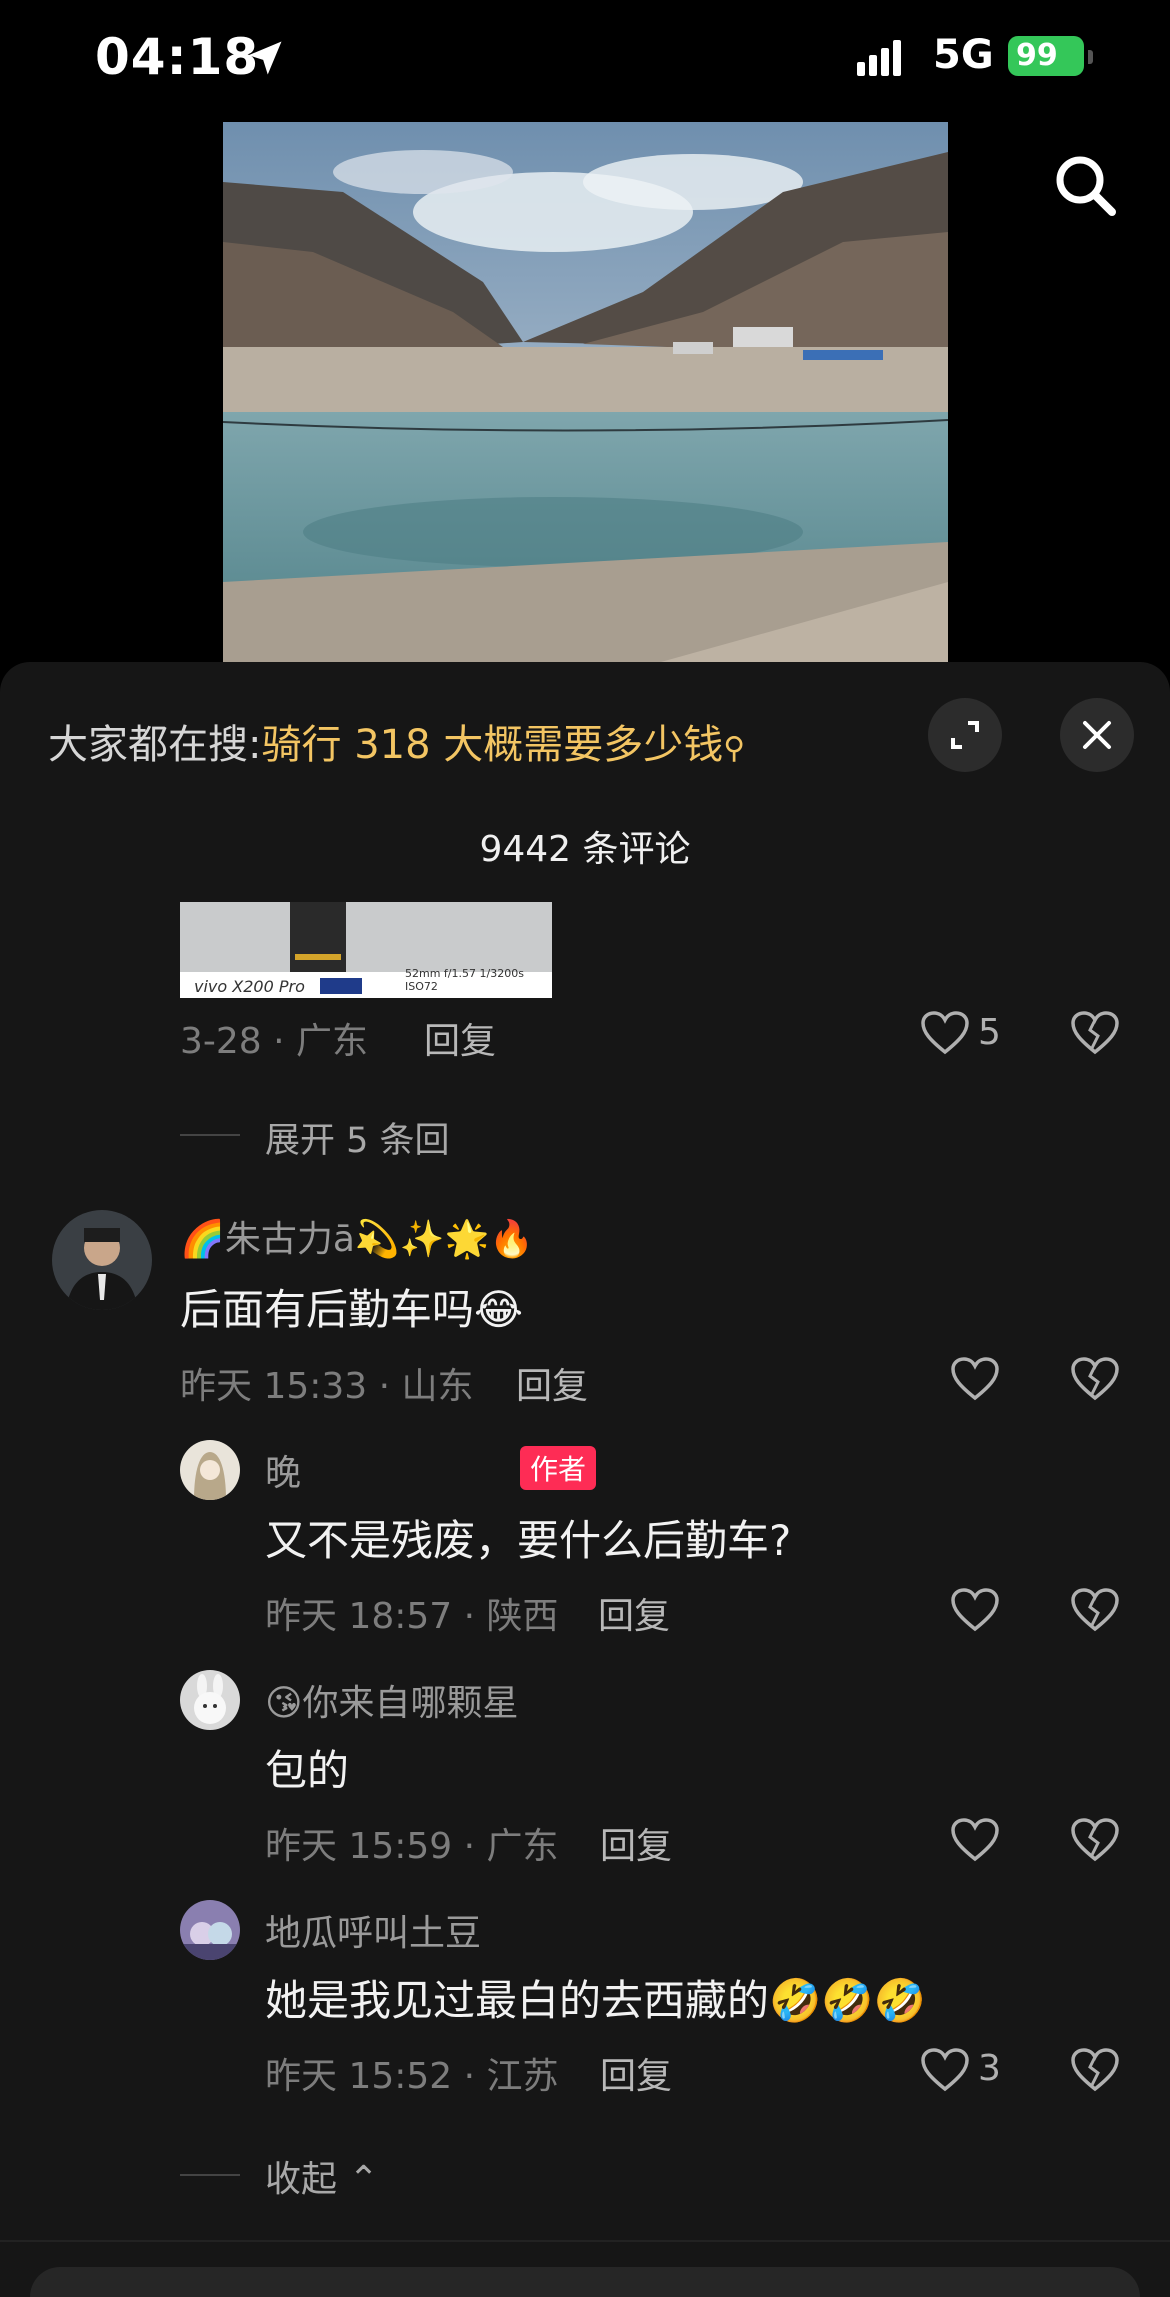 This screenshot has width=1170, height=2297. Describe the element at coordinates (307, 1770) in the screenshot. I see `reply-text: 包的` at that location.